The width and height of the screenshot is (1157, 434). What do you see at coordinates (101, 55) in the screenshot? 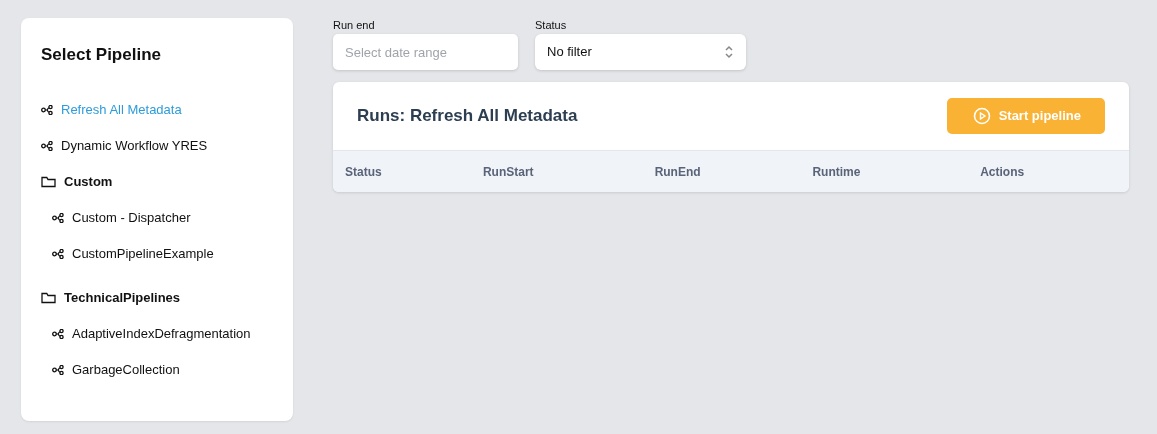
I see `sidebar-title: Select Pipeline` at bounding box center [101, 55].